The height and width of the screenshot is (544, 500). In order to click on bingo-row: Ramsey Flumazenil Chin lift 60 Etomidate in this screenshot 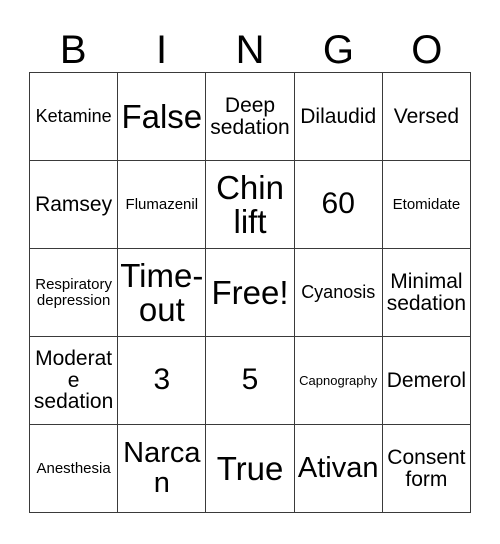, I will do `click(251, 205)`.